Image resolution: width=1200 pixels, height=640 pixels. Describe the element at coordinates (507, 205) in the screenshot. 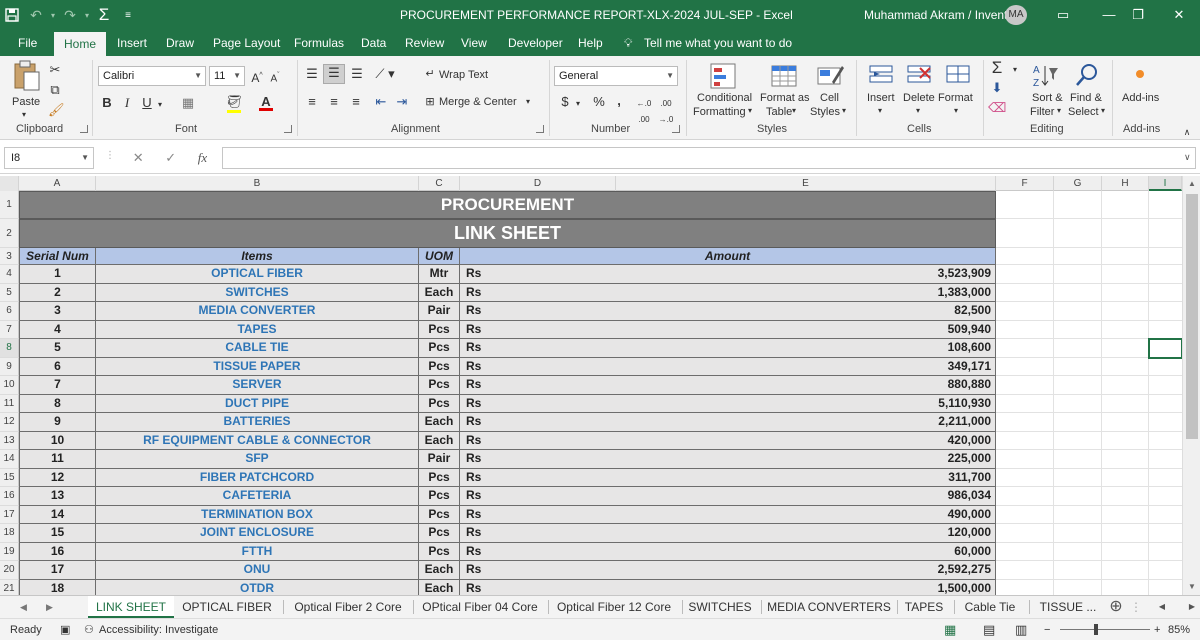

I see `sheet-title: PROCUREMENT` at that location.